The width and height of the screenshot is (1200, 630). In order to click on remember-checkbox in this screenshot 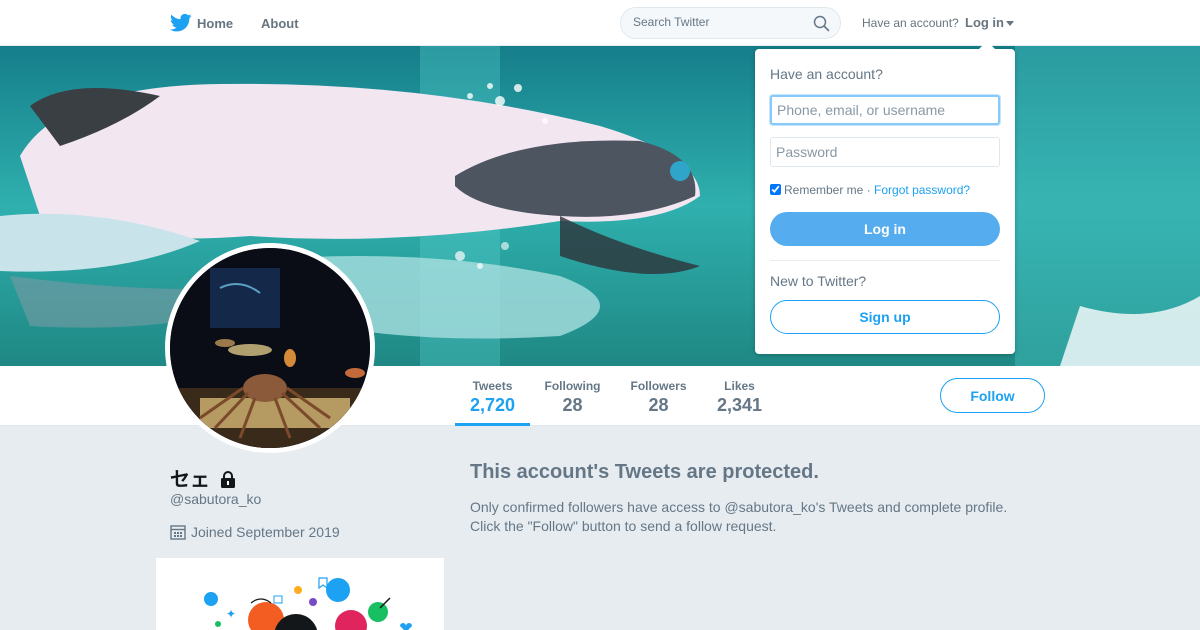, I will do `click(775, 189)`.